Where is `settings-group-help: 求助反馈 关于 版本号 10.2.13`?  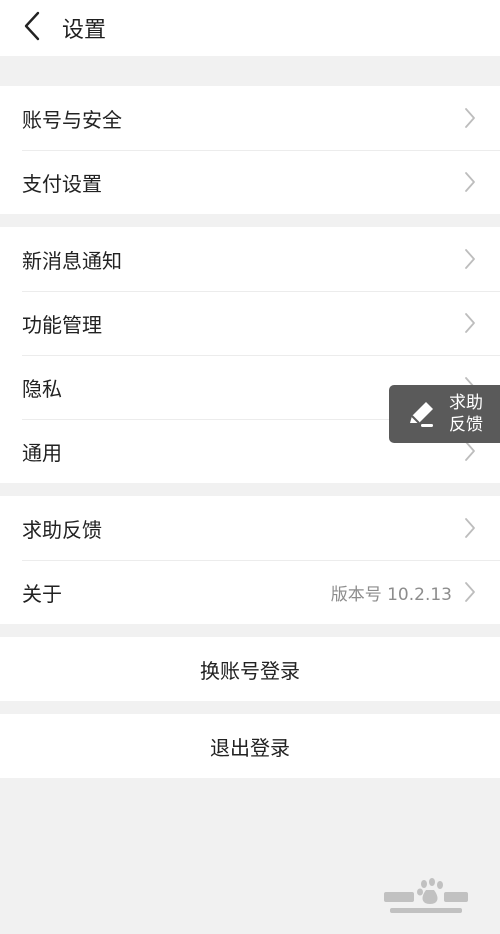
settings-group-help: 求助反馈 关于 版本号 10.2.13 is located at coordinates (250, 560).